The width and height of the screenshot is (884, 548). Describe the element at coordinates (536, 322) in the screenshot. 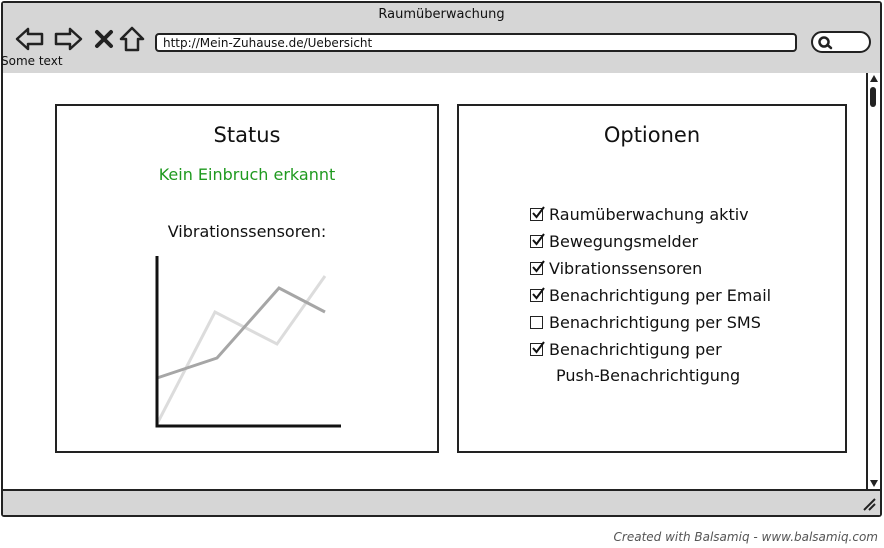

I see `checkbox-unchecked` at that location.